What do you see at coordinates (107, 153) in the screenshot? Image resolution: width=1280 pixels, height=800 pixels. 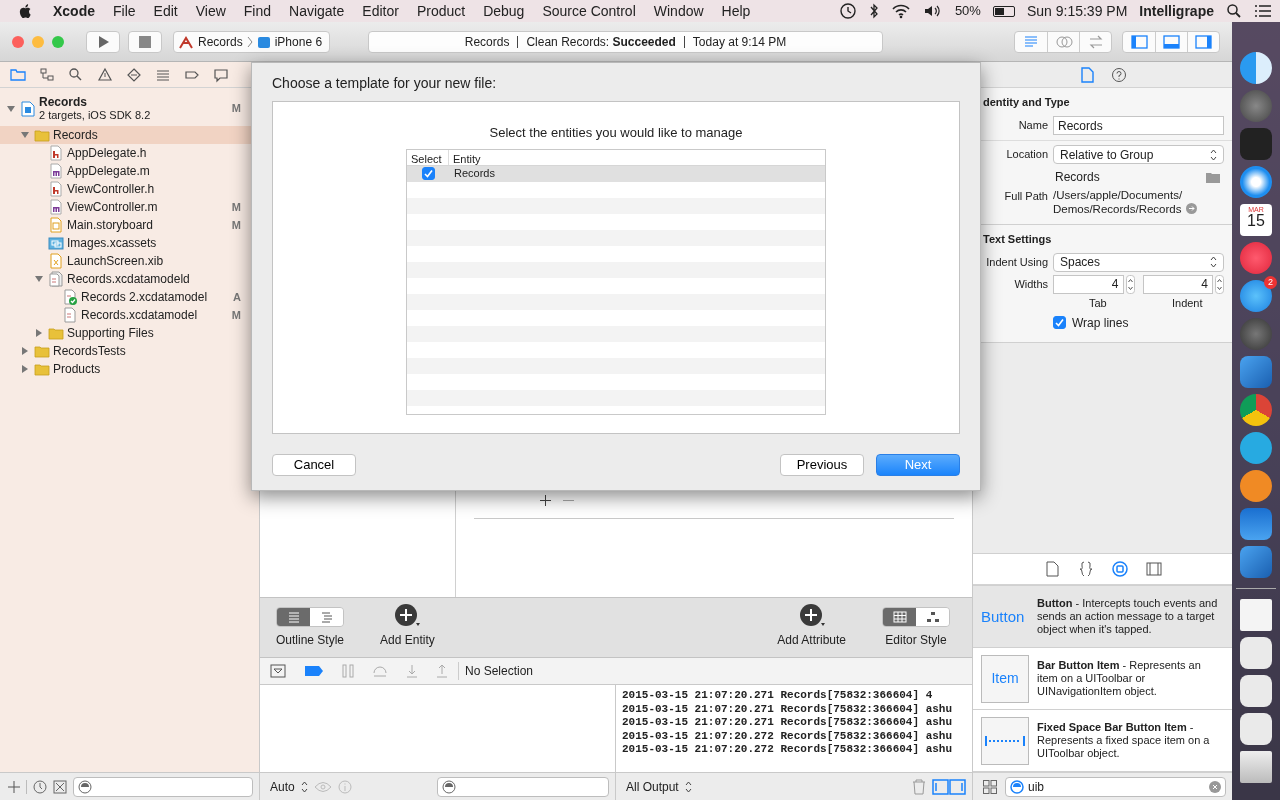 I see `file-name: AppDelegate.h` at bounding box center [107, 153].